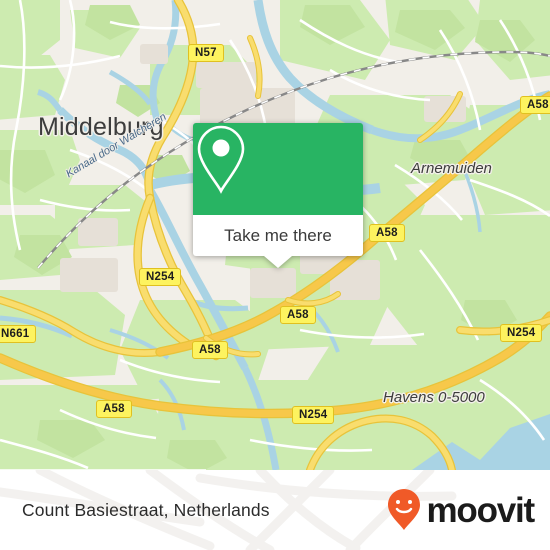  I want to click on map-label-havens: Havens 0-5000, so click(434, 397).